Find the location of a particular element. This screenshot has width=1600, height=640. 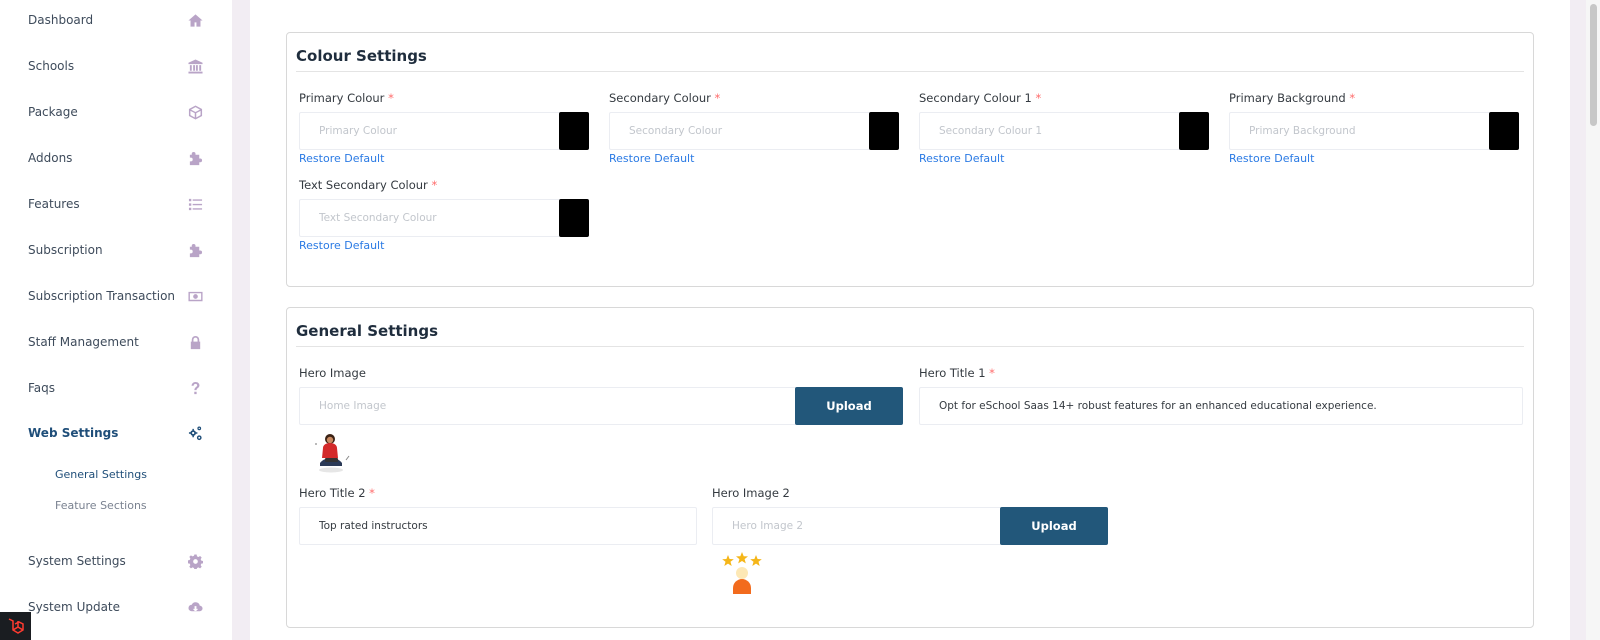

sidebar-item-web-settings: Web Settings is located at coordinates (116, 433).